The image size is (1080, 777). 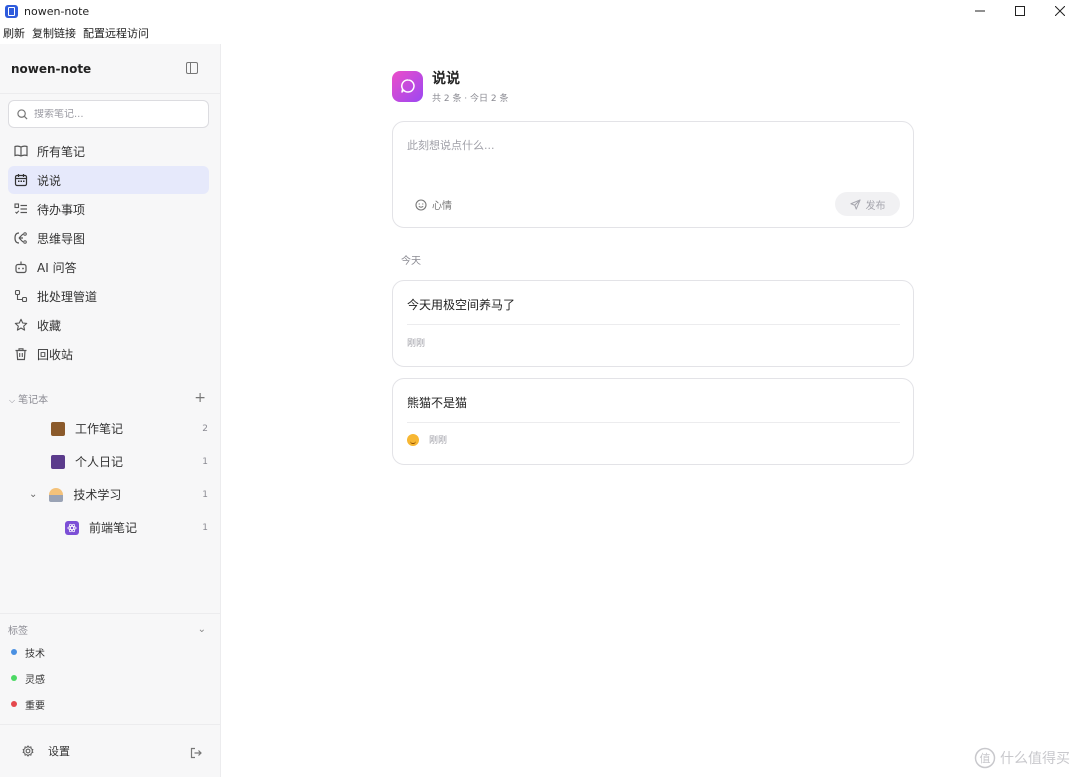 What do you see at coordinates (18, 631) in the screenshot?
I see `tags-header-label: 标签` at bounding box center [18, 631].